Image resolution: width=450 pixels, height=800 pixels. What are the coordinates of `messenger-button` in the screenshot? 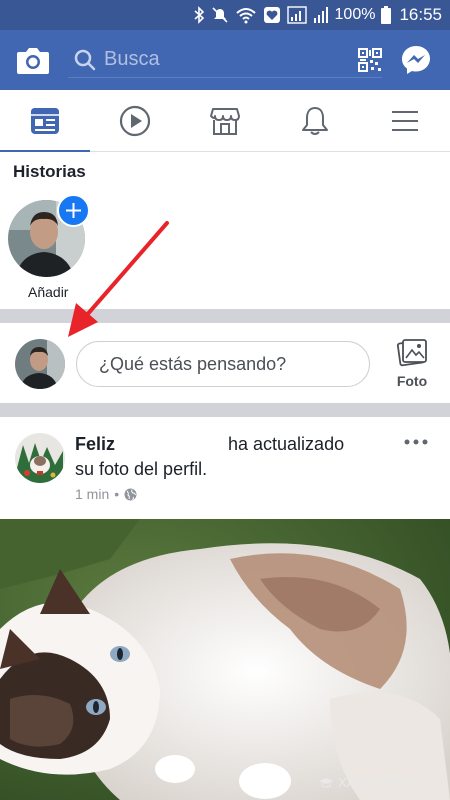 It's located at (416, 60).